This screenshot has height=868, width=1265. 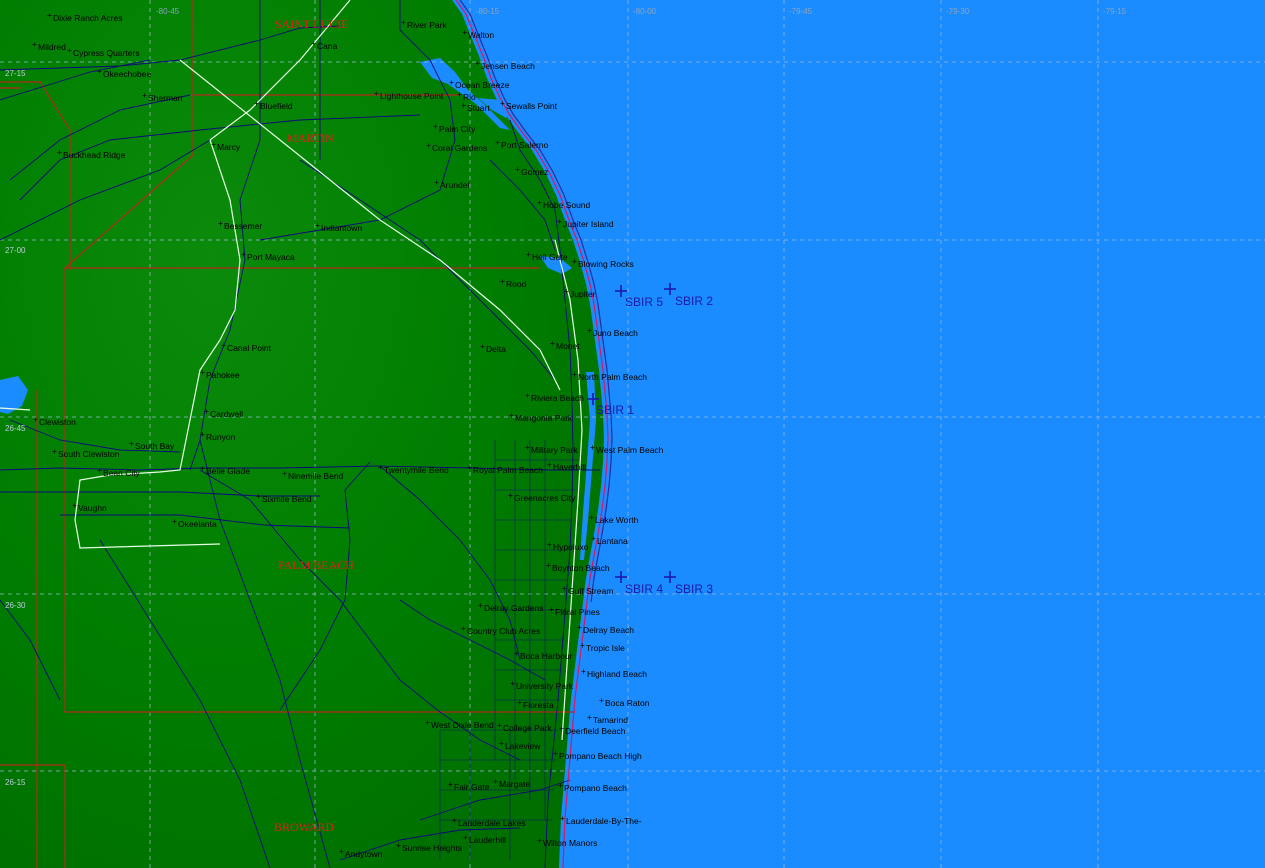 I want to click on place-label: Lake Worth, so click(x=617, y=520).